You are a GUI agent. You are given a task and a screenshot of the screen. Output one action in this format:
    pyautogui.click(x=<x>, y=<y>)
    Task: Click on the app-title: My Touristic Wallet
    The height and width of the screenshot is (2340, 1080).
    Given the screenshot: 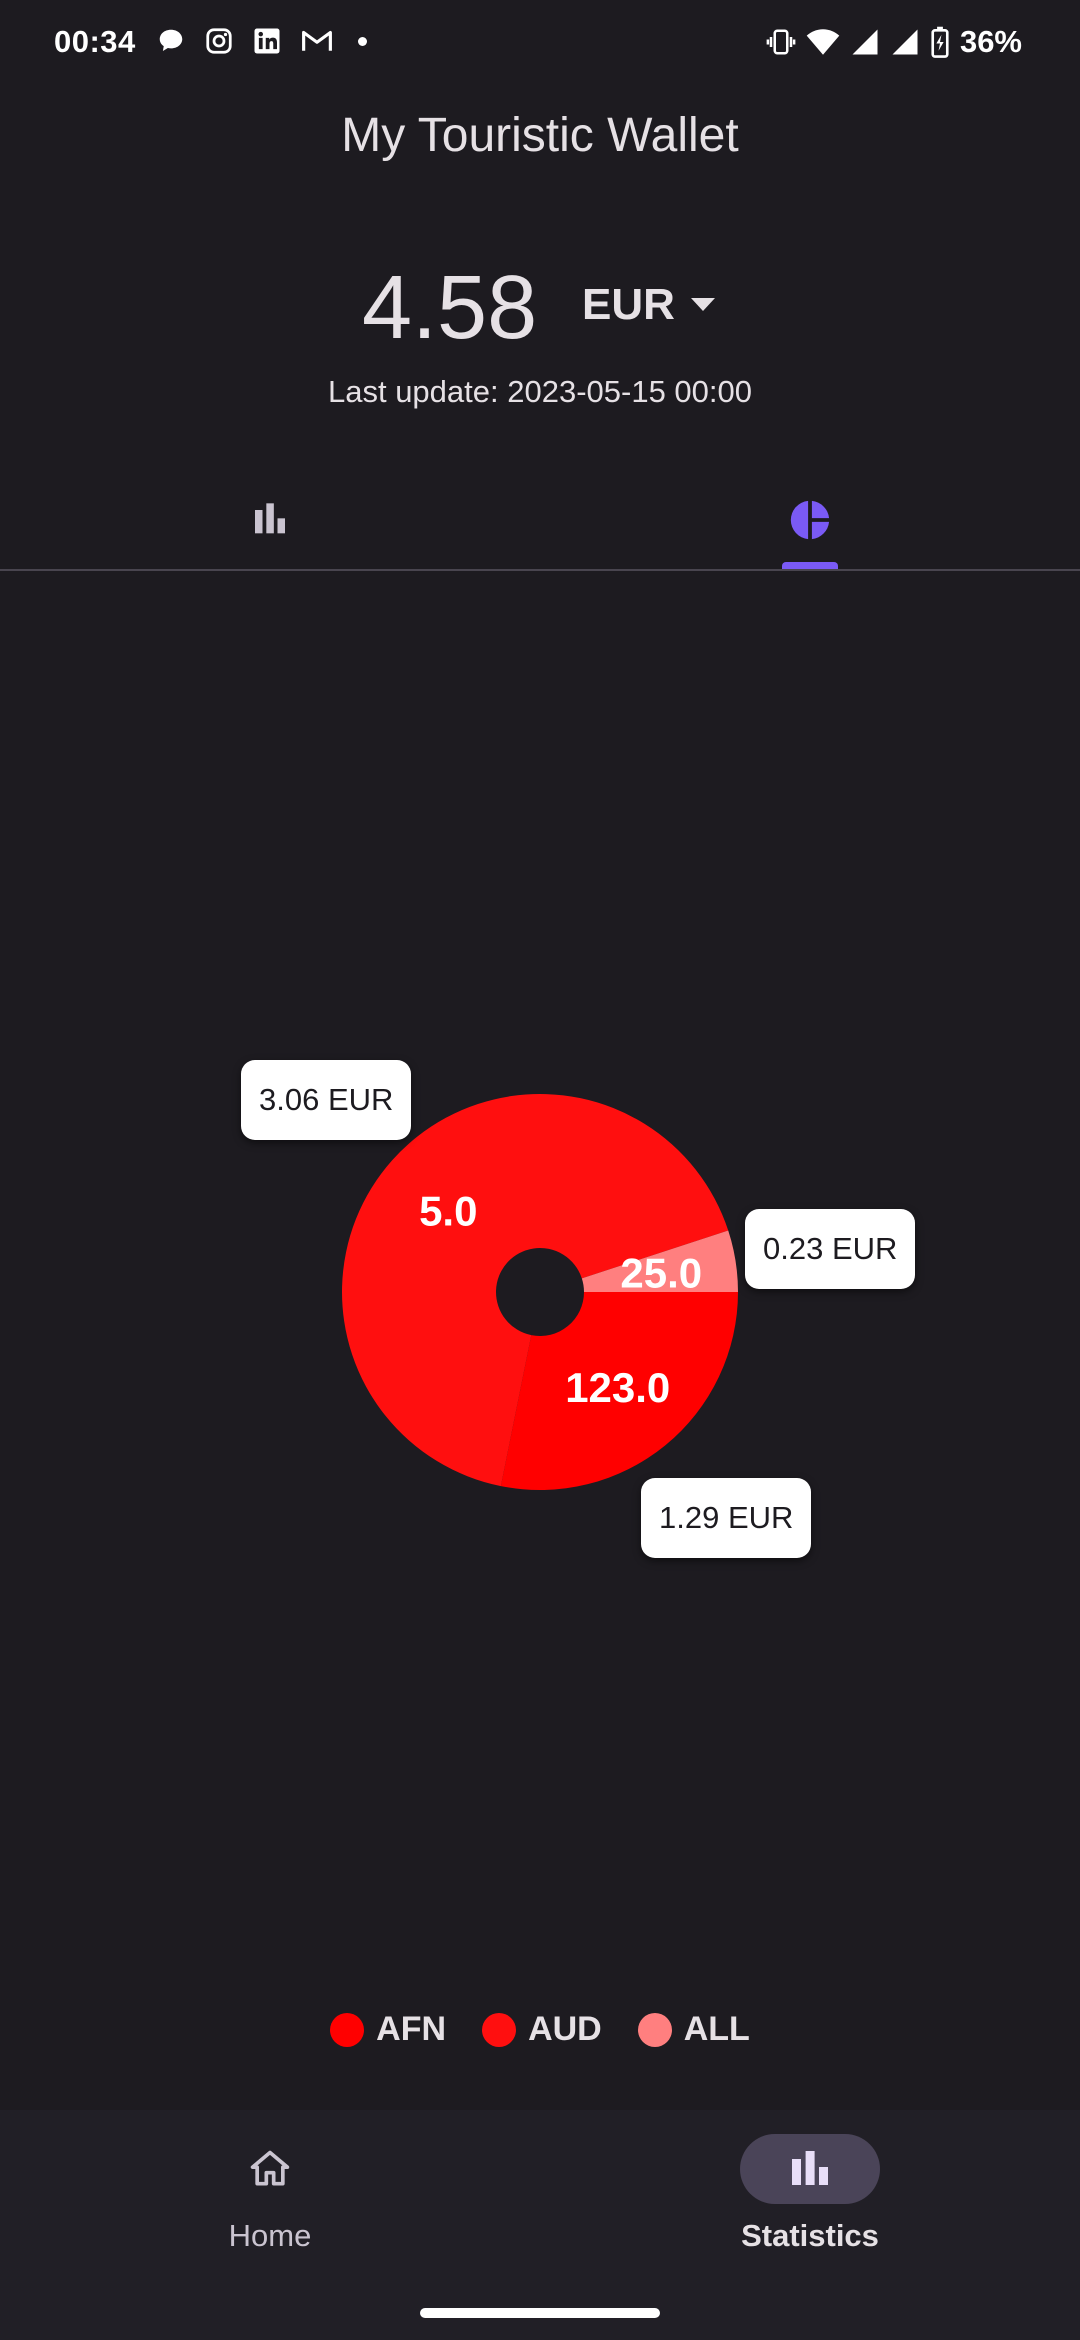 What is the action you would take?
    pyautogui.click(x=540, y=135)
    